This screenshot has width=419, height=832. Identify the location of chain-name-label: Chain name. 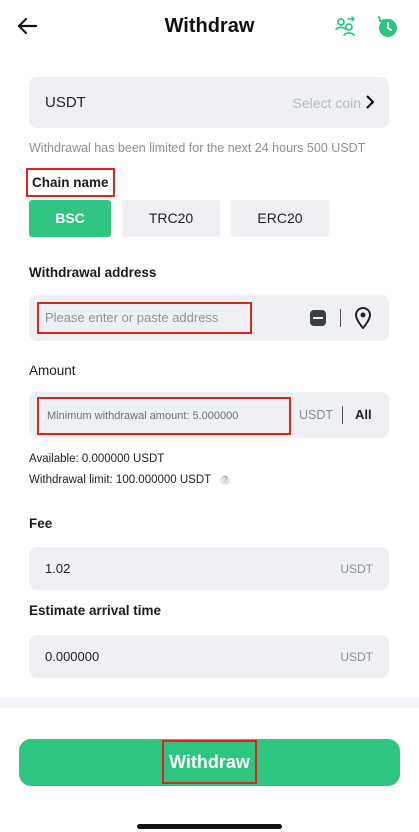
(70, 182).